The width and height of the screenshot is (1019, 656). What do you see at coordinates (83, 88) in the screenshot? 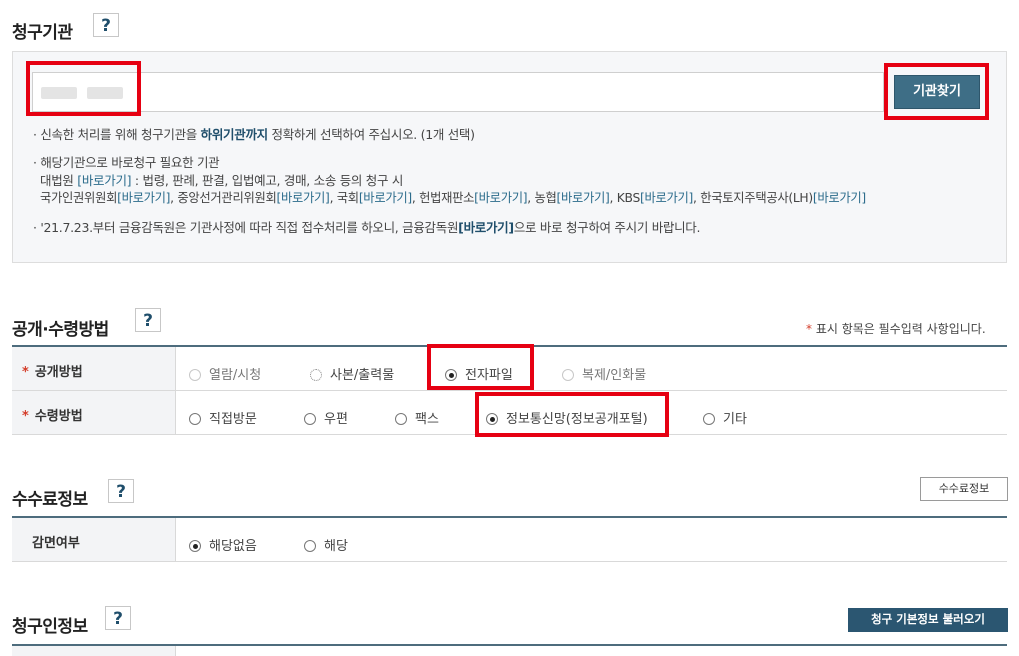
I see `agency-input-highlight` at bounding box center [83, 88].